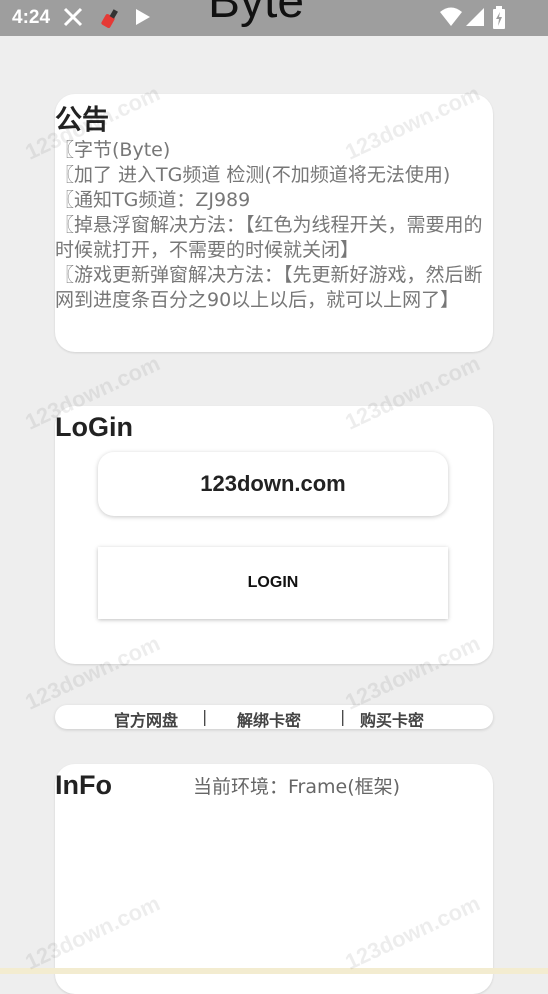 Image resolution: width=548 pixels, height=994 pixels. What do you see at coordinates (269, 237) in the screenshot?
I see `notice-line: 〖掉悬浮窗解决方法：【红色为线程开关，需要用的时候就打开，不需要的时候就关闭】` at bounding box center [269, 237].